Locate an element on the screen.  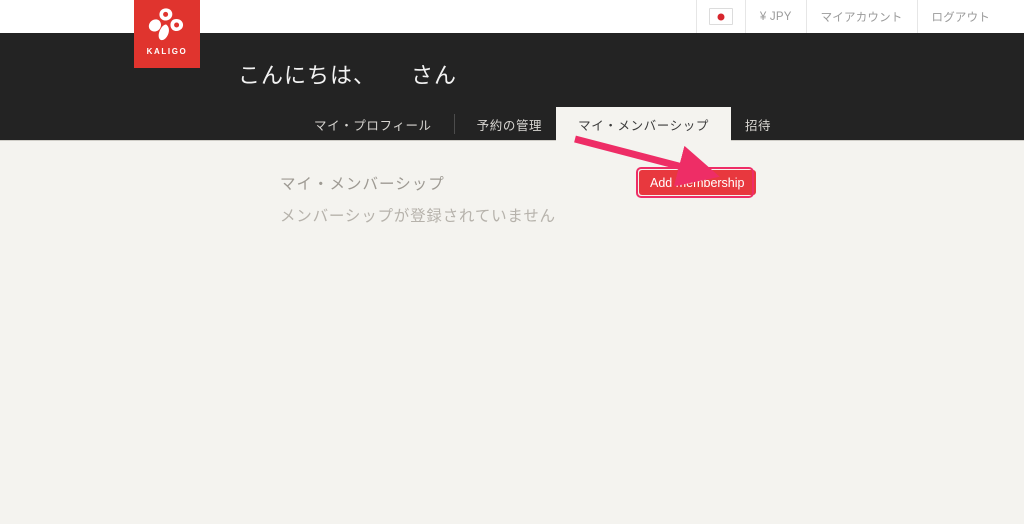
account-nav-tabs: マイ・プロフィール 予約の管理 マイ・メンバーシップ 招待 is located at coordinates (542, 124).